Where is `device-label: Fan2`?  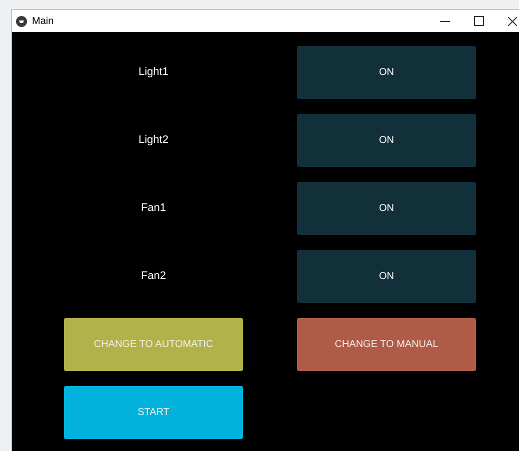
device-label: Fan2 is located at coordinates (153, 276).